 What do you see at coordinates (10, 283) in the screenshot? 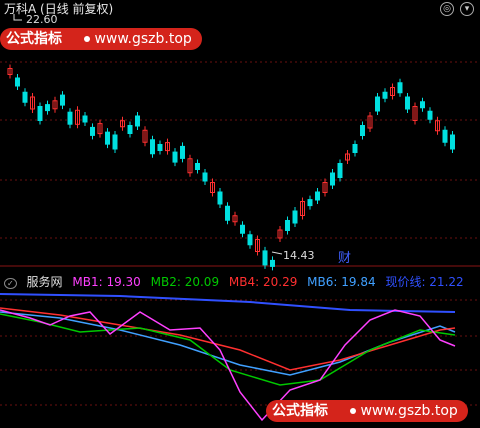
I see `indicator-toggle-icon: ✓` at bounding box center [10, 283].